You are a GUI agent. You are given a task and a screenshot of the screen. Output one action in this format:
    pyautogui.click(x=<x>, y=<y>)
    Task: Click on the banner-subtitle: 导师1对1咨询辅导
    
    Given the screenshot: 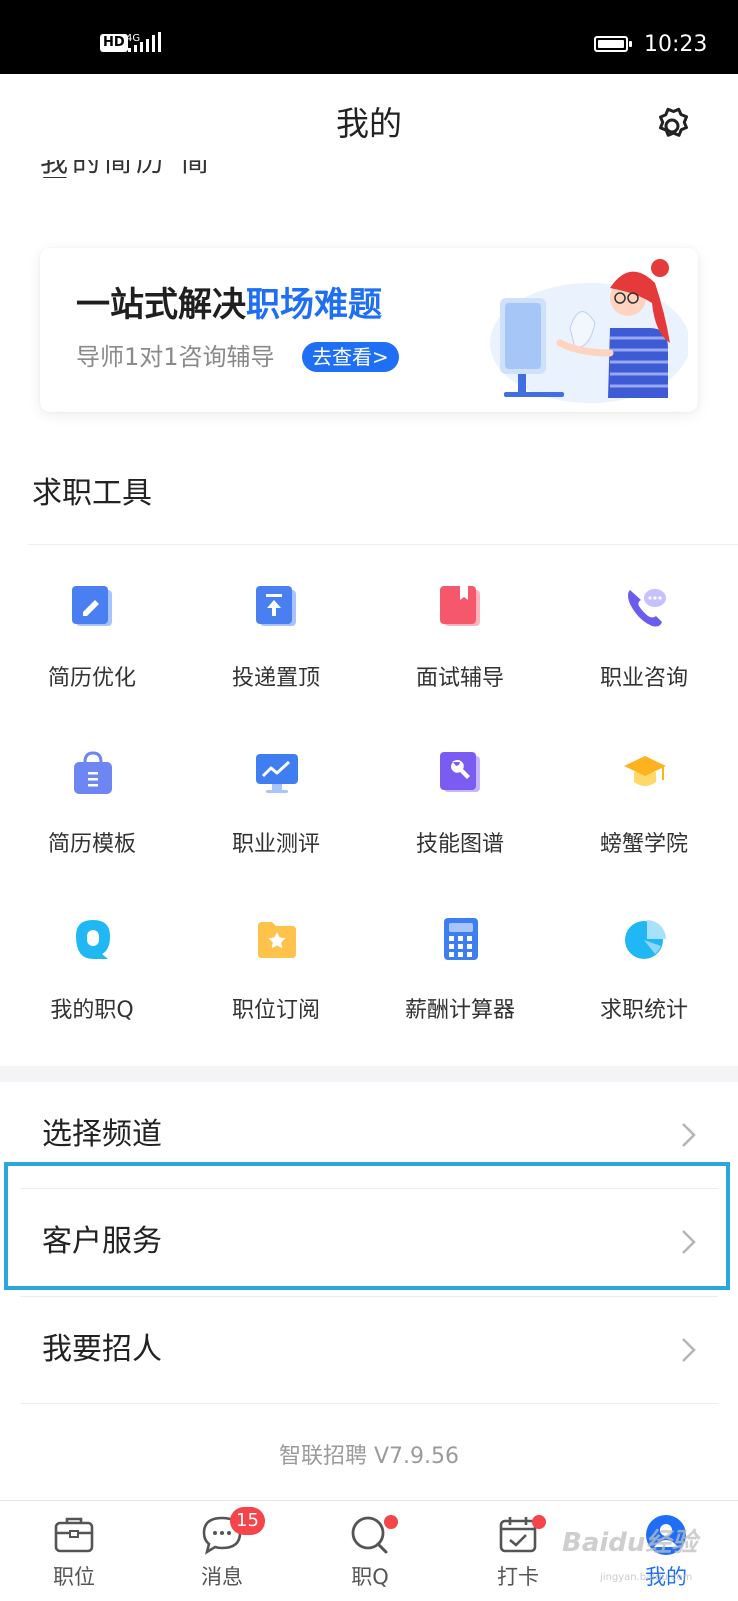 What is the action you would take?
    pyautogui.click(x=175, y=357)
    